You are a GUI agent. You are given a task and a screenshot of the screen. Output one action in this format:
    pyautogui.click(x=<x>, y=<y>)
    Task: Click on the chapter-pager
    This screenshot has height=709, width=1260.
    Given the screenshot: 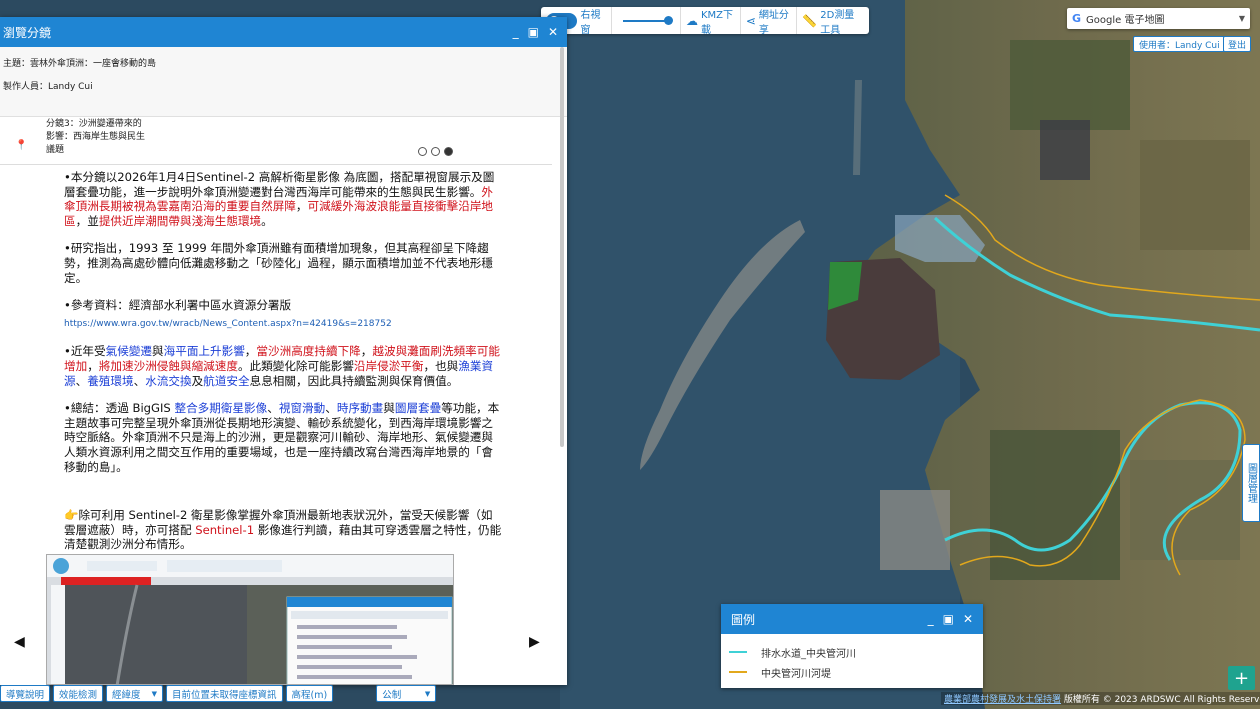 What is the action you would take?
    pyautogui.click(x=435, y=151)
    